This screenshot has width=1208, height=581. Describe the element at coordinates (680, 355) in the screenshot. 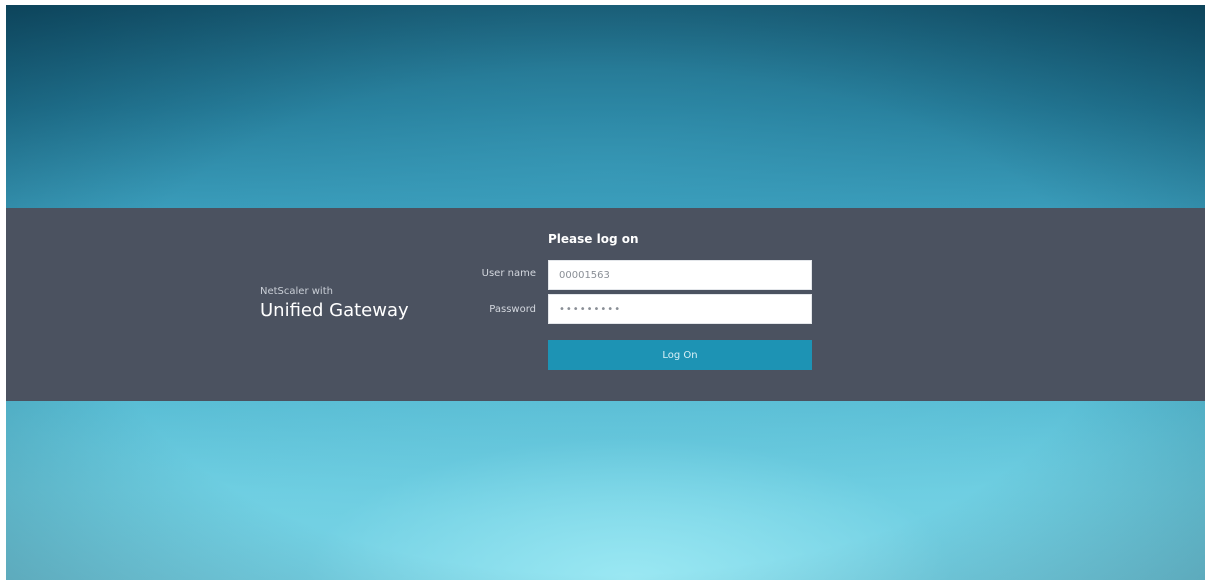

I see `log-on-button: Log On` at that location.